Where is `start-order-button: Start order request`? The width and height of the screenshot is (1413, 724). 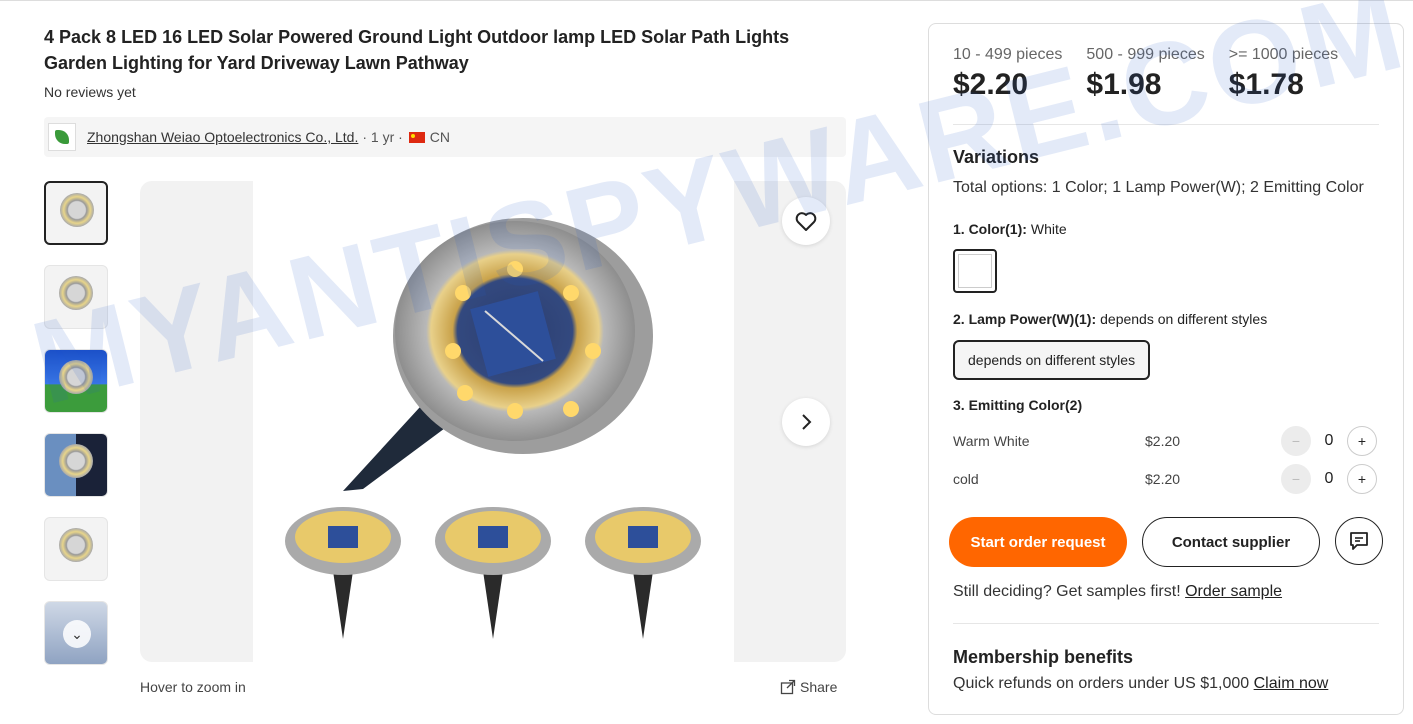 start-order-button: Start order request is located at coordinates (1038, 542).